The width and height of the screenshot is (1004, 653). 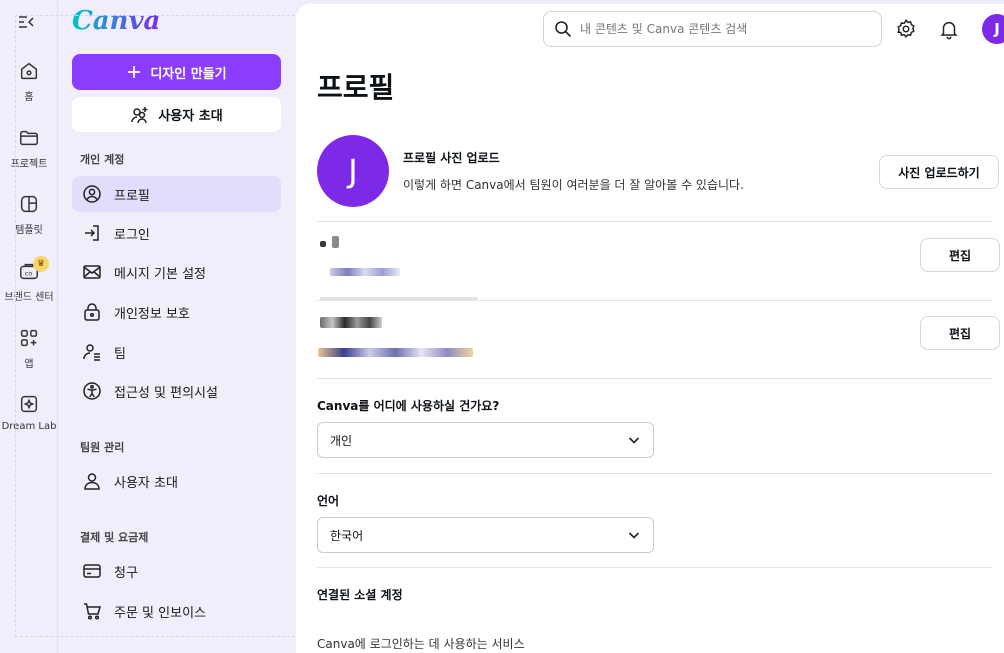 I want to click on canva-logo: Canva, so click(x=116, y=21).